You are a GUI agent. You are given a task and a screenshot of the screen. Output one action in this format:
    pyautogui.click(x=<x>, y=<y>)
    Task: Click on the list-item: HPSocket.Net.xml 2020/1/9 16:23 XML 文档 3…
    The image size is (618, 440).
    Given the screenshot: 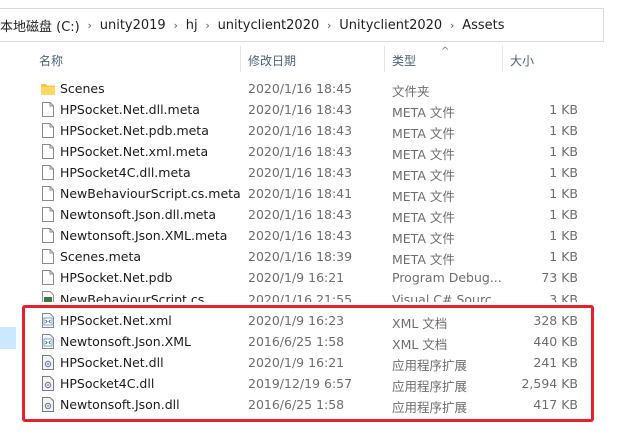 What is the action you would take?
    pyautogui.click(x=317, y=320)
    